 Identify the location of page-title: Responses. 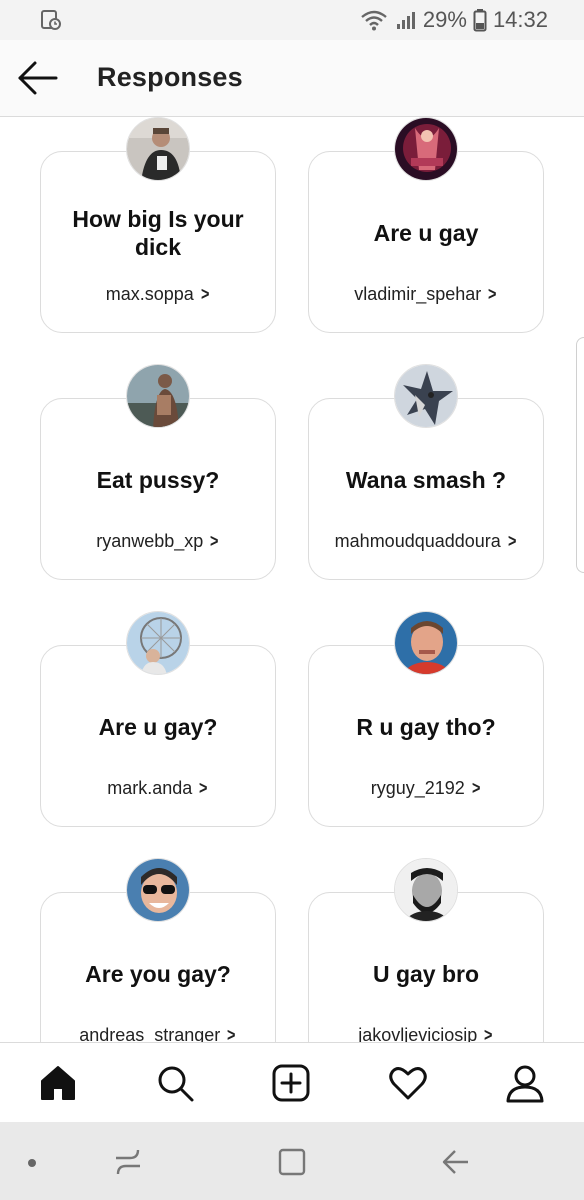
(170, 77).